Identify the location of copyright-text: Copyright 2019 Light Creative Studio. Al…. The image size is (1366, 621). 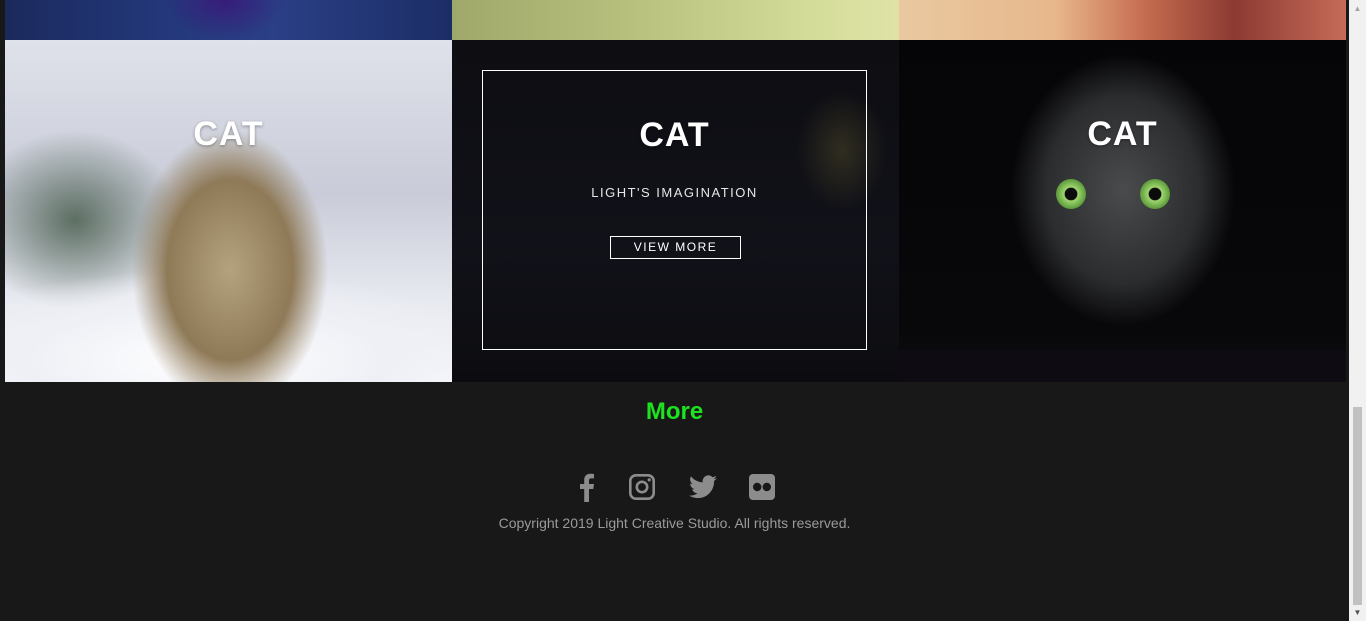
(674, 523).